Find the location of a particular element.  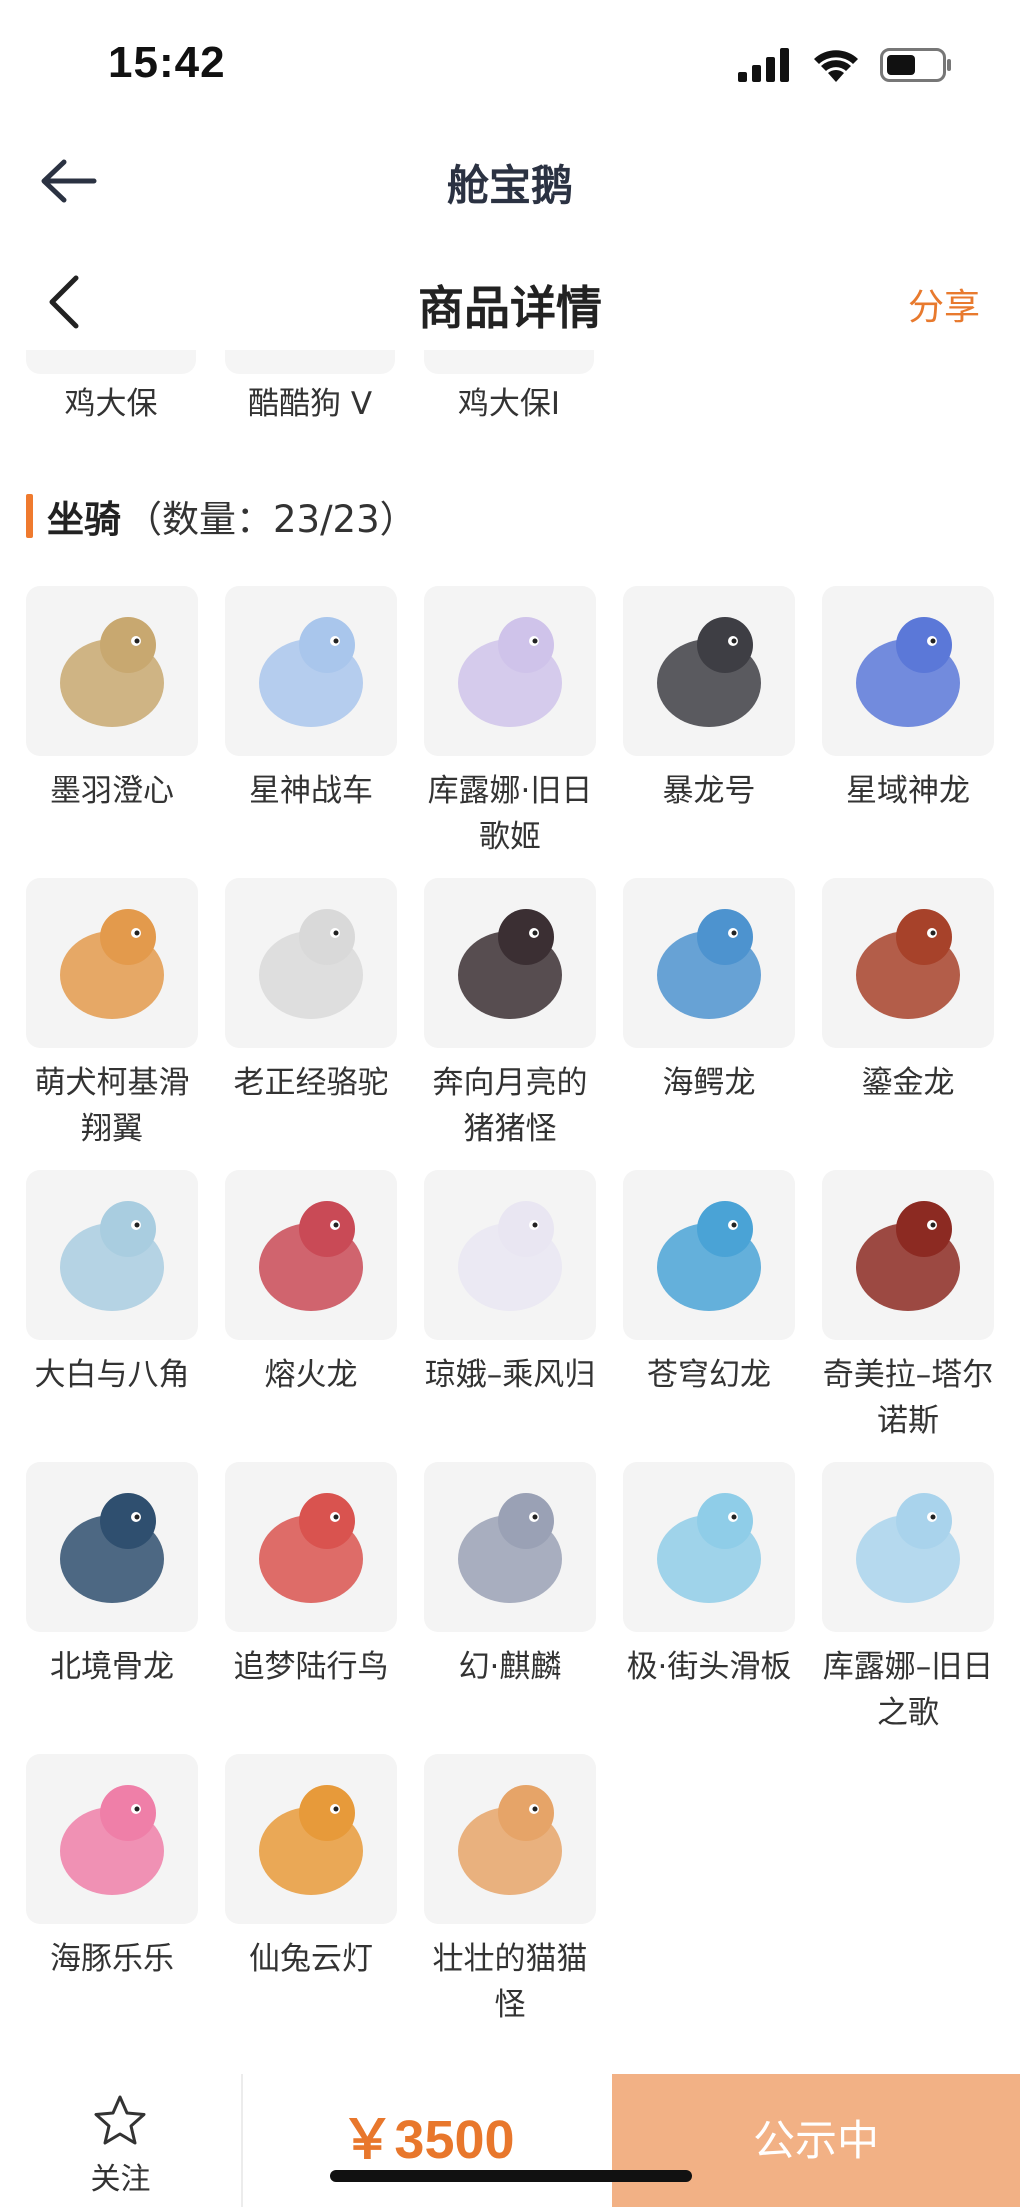

mount-label: 墨羽澄心 is located at coordinates (112, 791).